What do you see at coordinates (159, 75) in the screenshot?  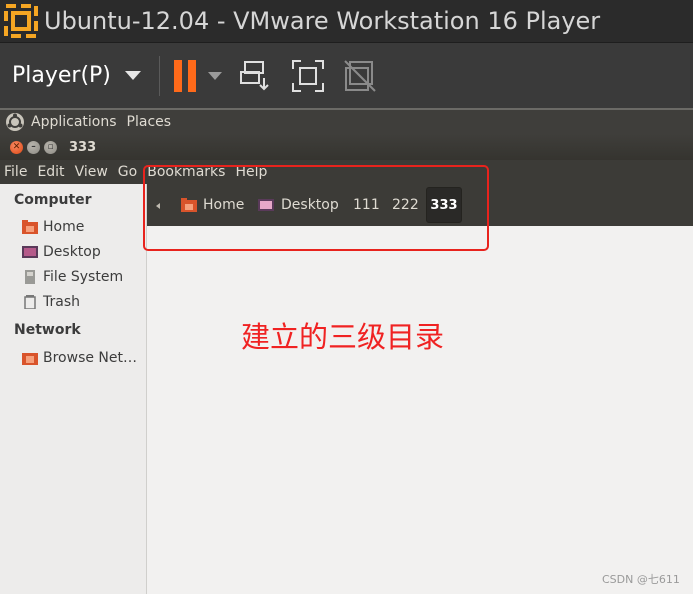 I see `toolbar-divider` at bounding box center [159, 75].